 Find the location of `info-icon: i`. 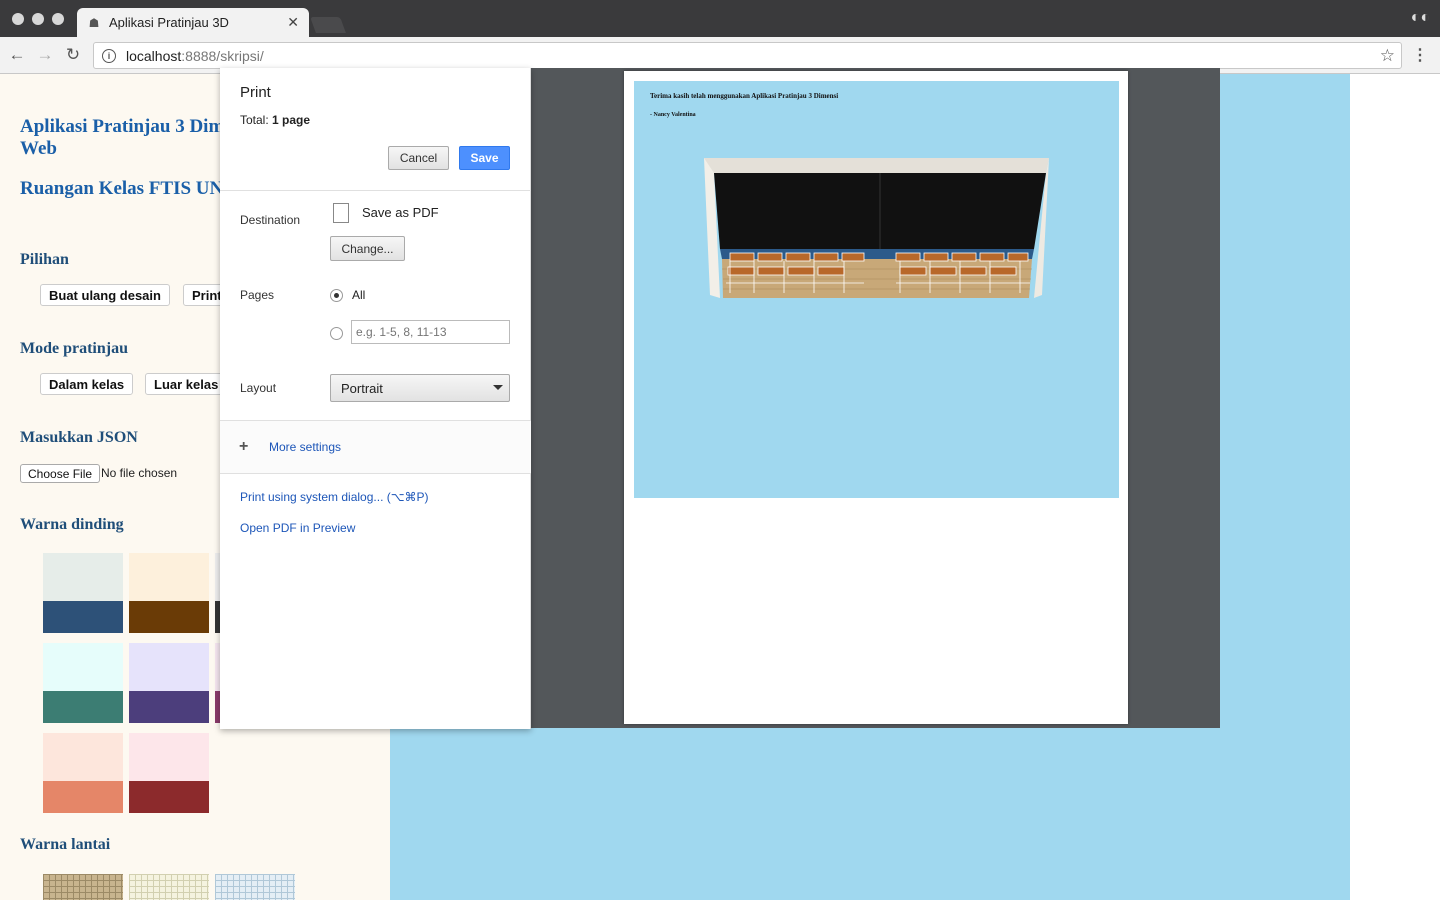

info-icon: i is located at coordinates (109, 55).